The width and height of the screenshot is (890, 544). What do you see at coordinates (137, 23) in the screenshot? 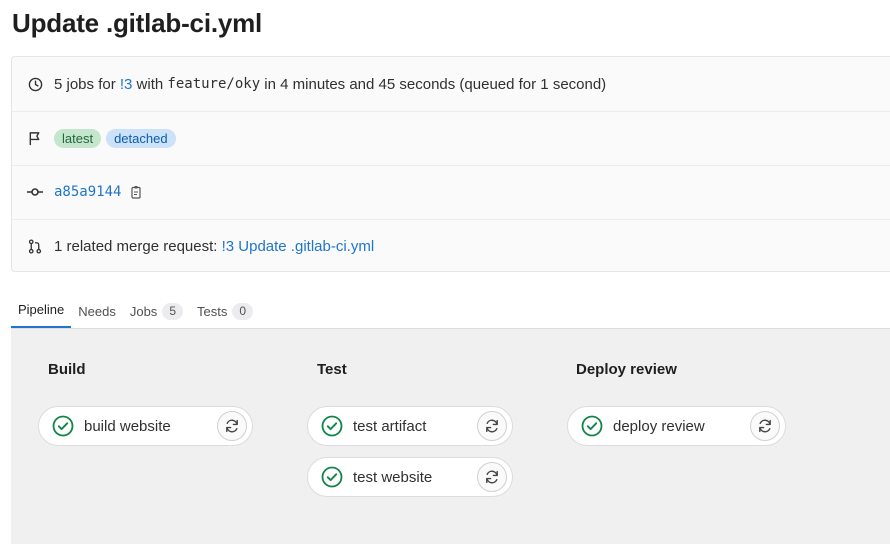
I see `page-title: Update .gitlab-ci.yml` at bounding box center [137, 23].